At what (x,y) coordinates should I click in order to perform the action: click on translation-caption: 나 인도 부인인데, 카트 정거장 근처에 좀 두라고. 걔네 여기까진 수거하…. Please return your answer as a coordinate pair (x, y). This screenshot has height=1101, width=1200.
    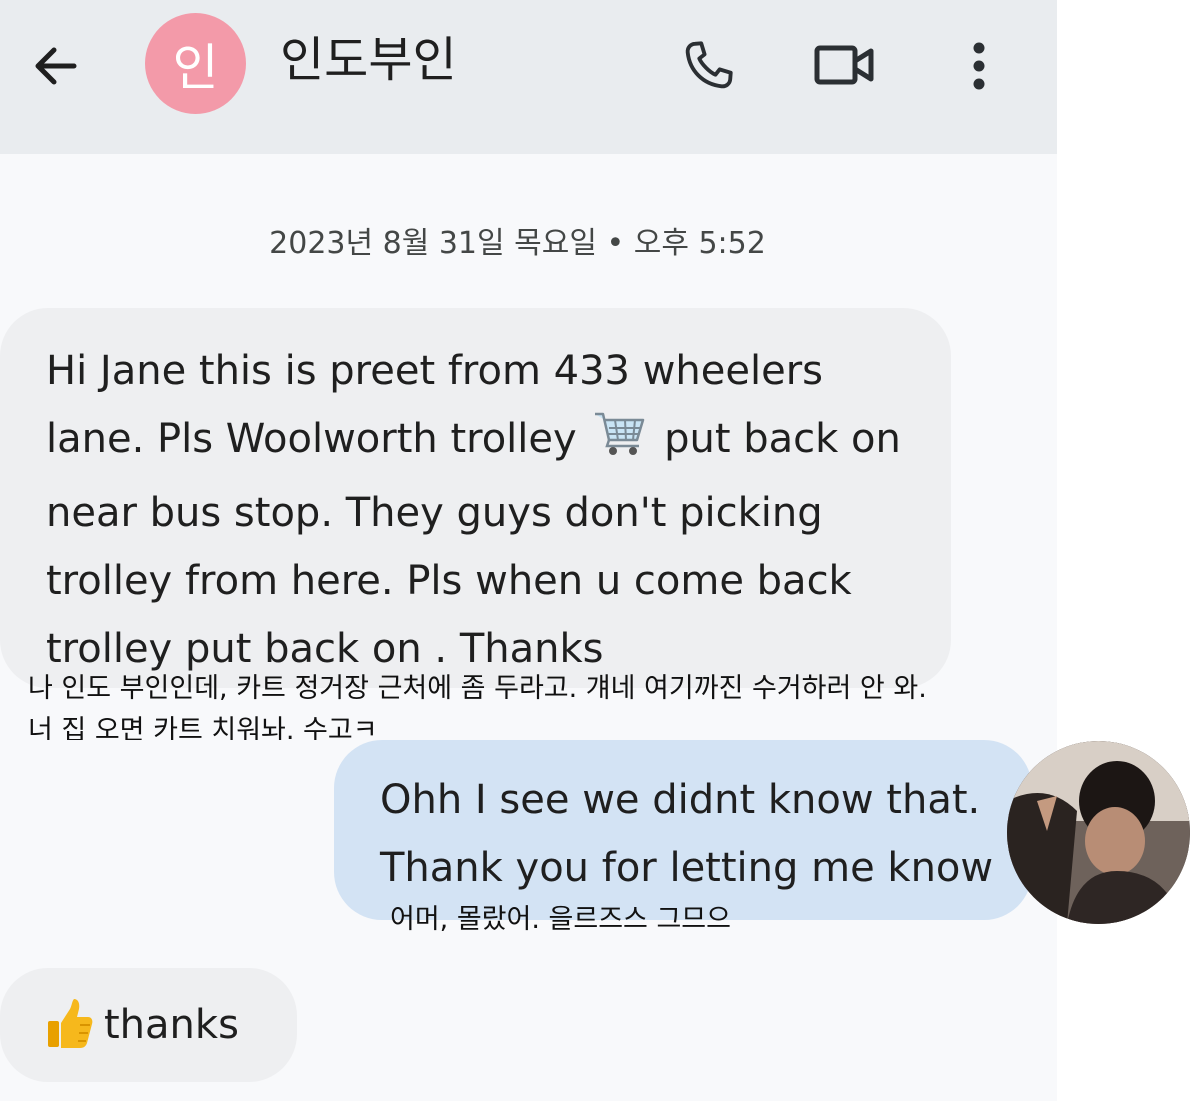
    Looking at the image, I should click on (528, 704).